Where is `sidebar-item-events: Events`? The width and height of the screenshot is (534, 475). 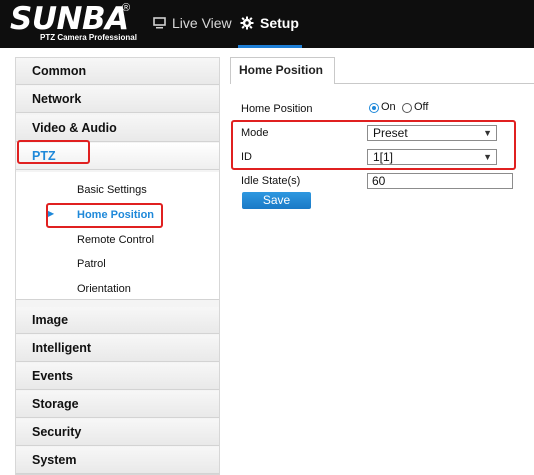
sidebar-item-events: Events is located at coordinates (117, 376).